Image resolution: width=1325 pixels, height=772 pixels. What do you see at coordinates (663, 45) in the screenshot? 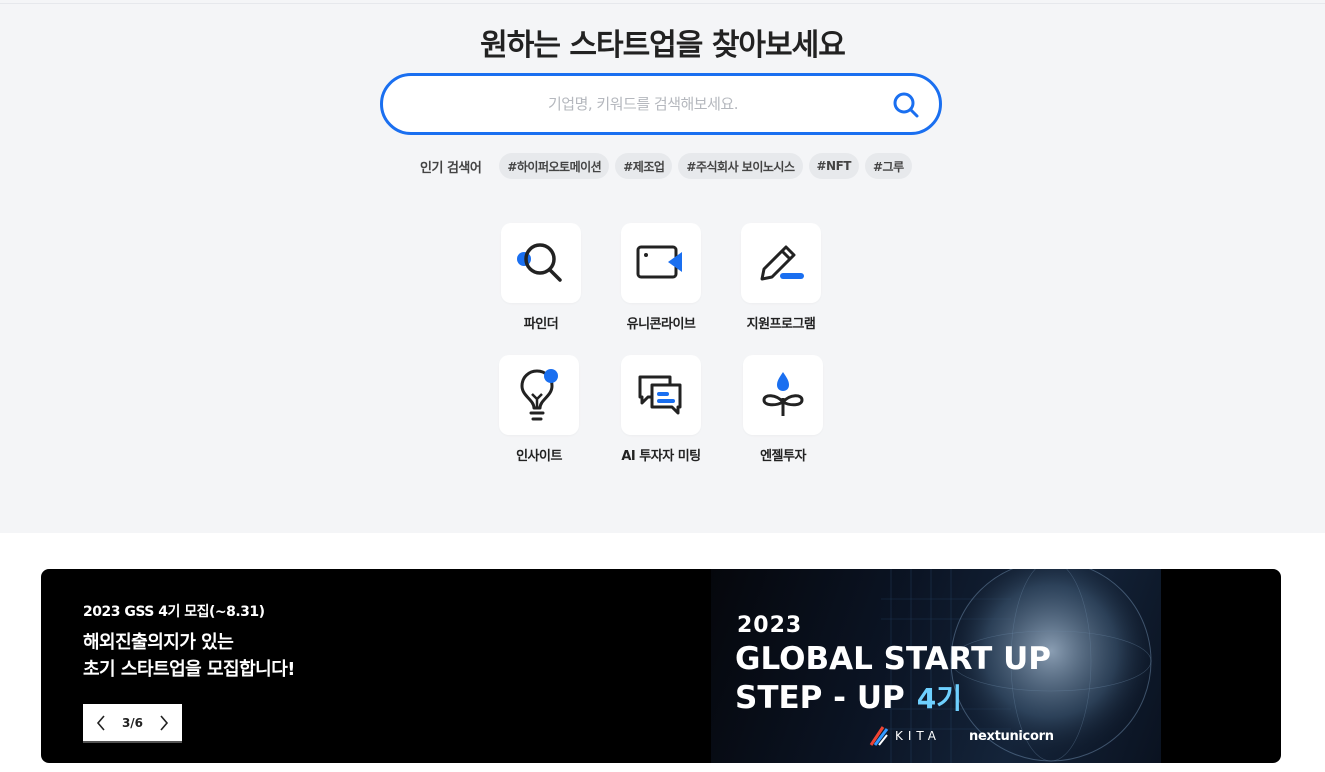
I see `page-title: 원하는 스타트업을 찾아보세요` at bounding box center [663, 45].